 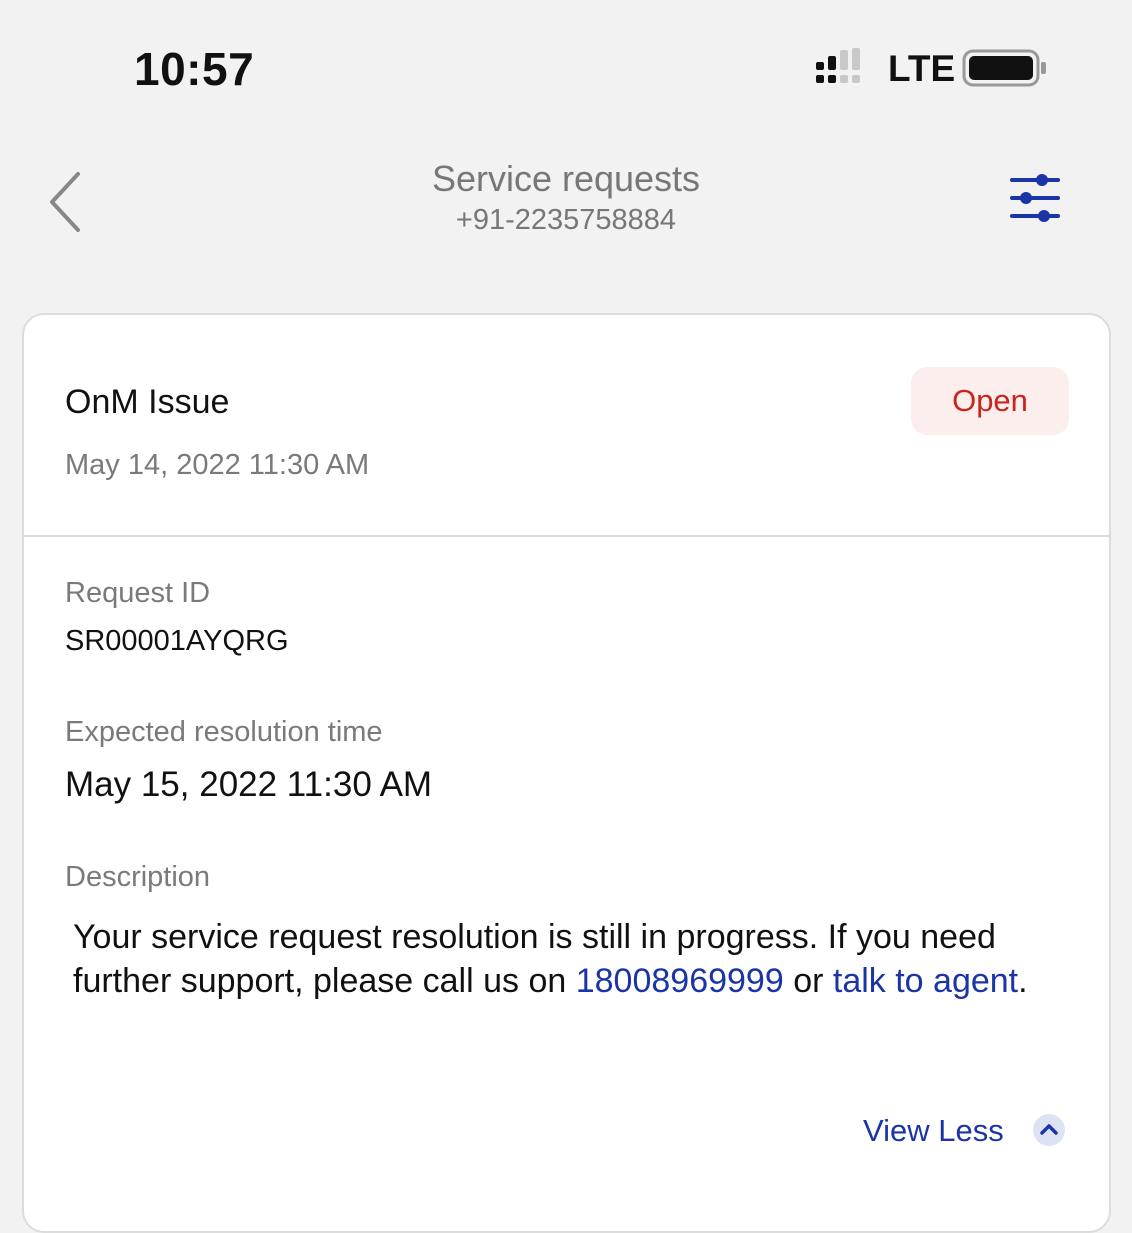 I want to click on issue-title: OnM Issue, so click(x=147, y=402).